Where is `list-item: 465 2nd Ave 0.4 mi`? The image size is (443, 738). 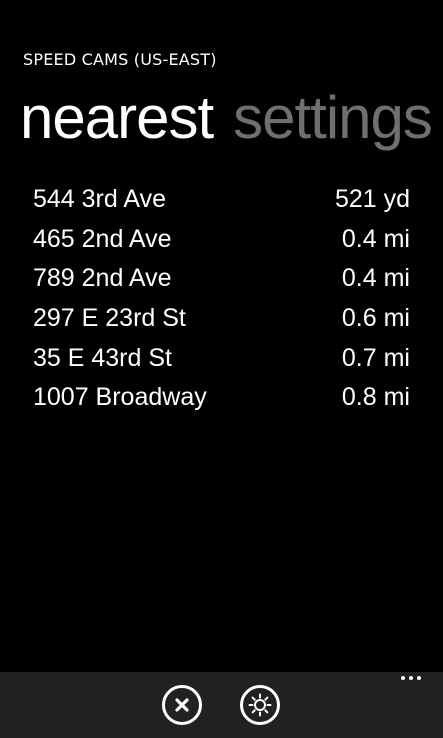 list-item: 465 2nd Ave 0.4 mi is located at coordinates (221, 240).